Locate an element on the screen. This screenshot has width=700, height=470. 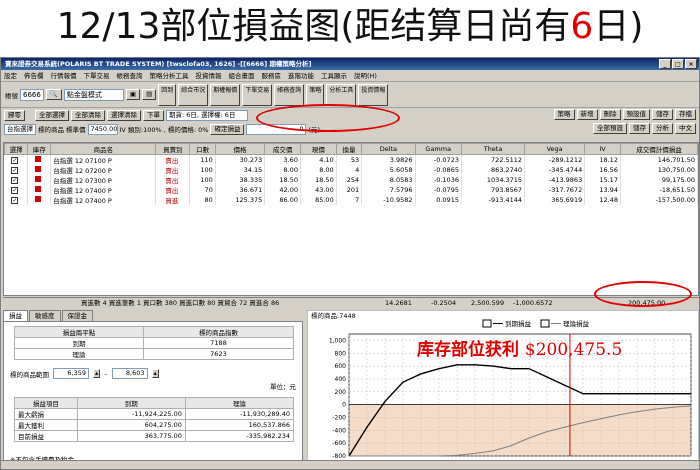
legend-expiry-checkbox is located at coordinates (487, 323).